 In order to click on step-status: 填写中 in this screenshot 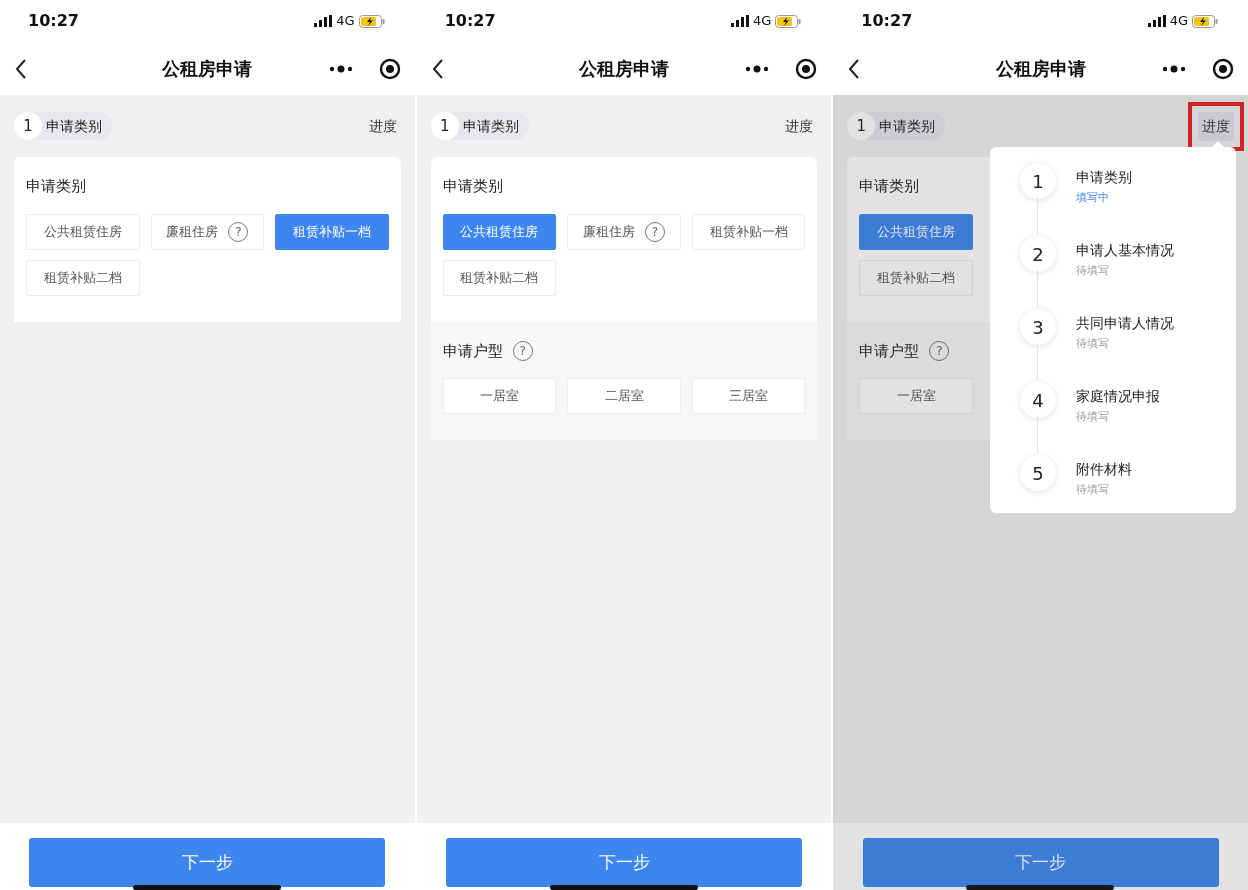, I will do `click(1093, 198)`.